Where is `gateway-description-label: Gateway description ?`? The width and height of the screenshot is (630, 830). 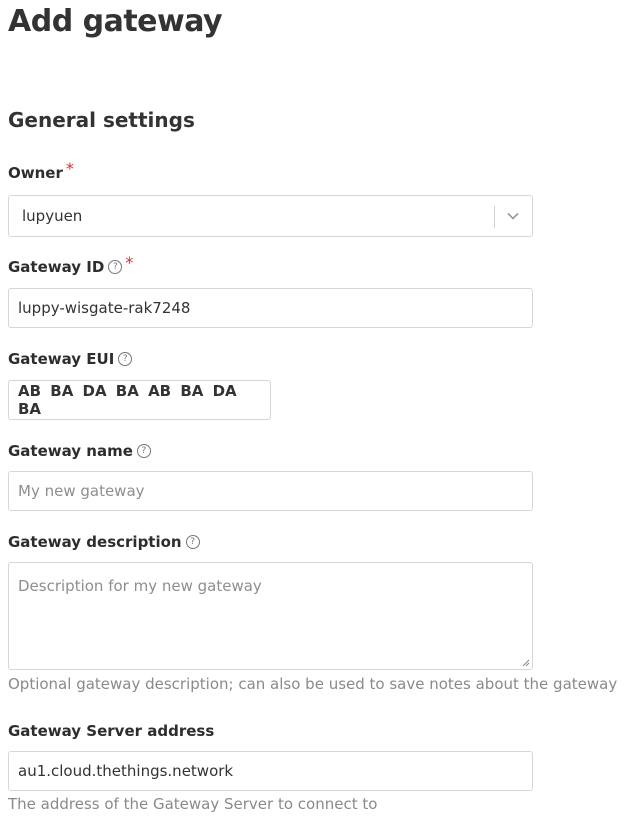 gateway-description-label: Gateway description ? is located at coordinates (104, 542).